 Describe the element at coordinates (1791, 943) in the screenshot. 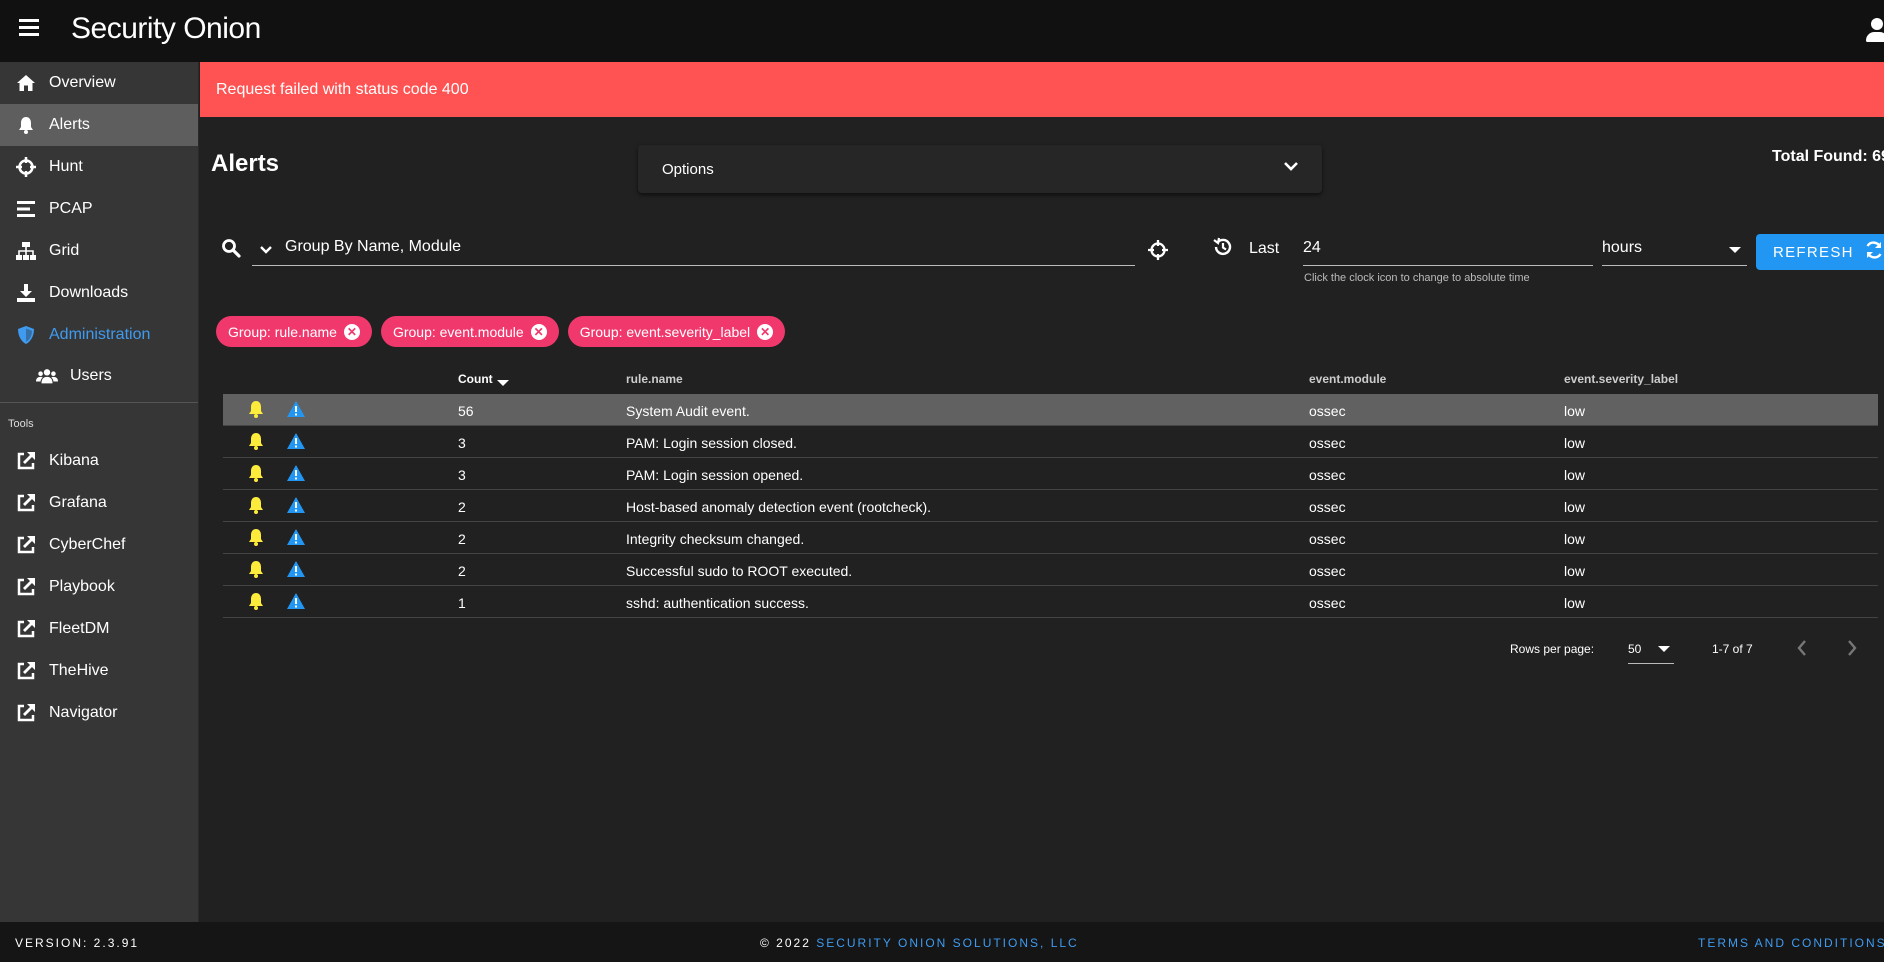

I see `terms-link: TERMS AND CONDITIONS` at that location.